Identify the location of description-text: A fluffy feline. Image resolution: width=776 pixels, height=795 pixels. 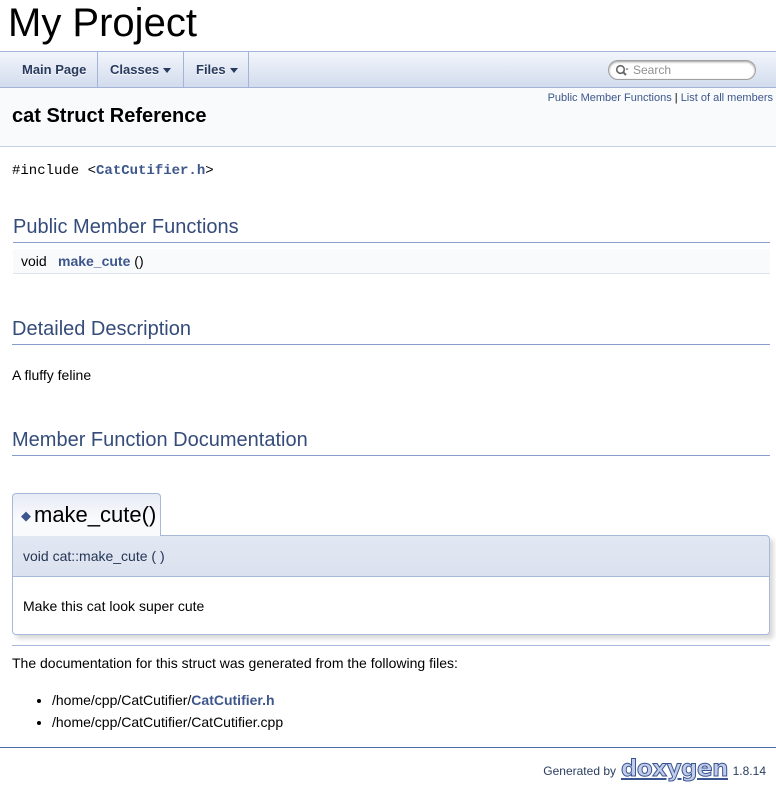
(52, 375).